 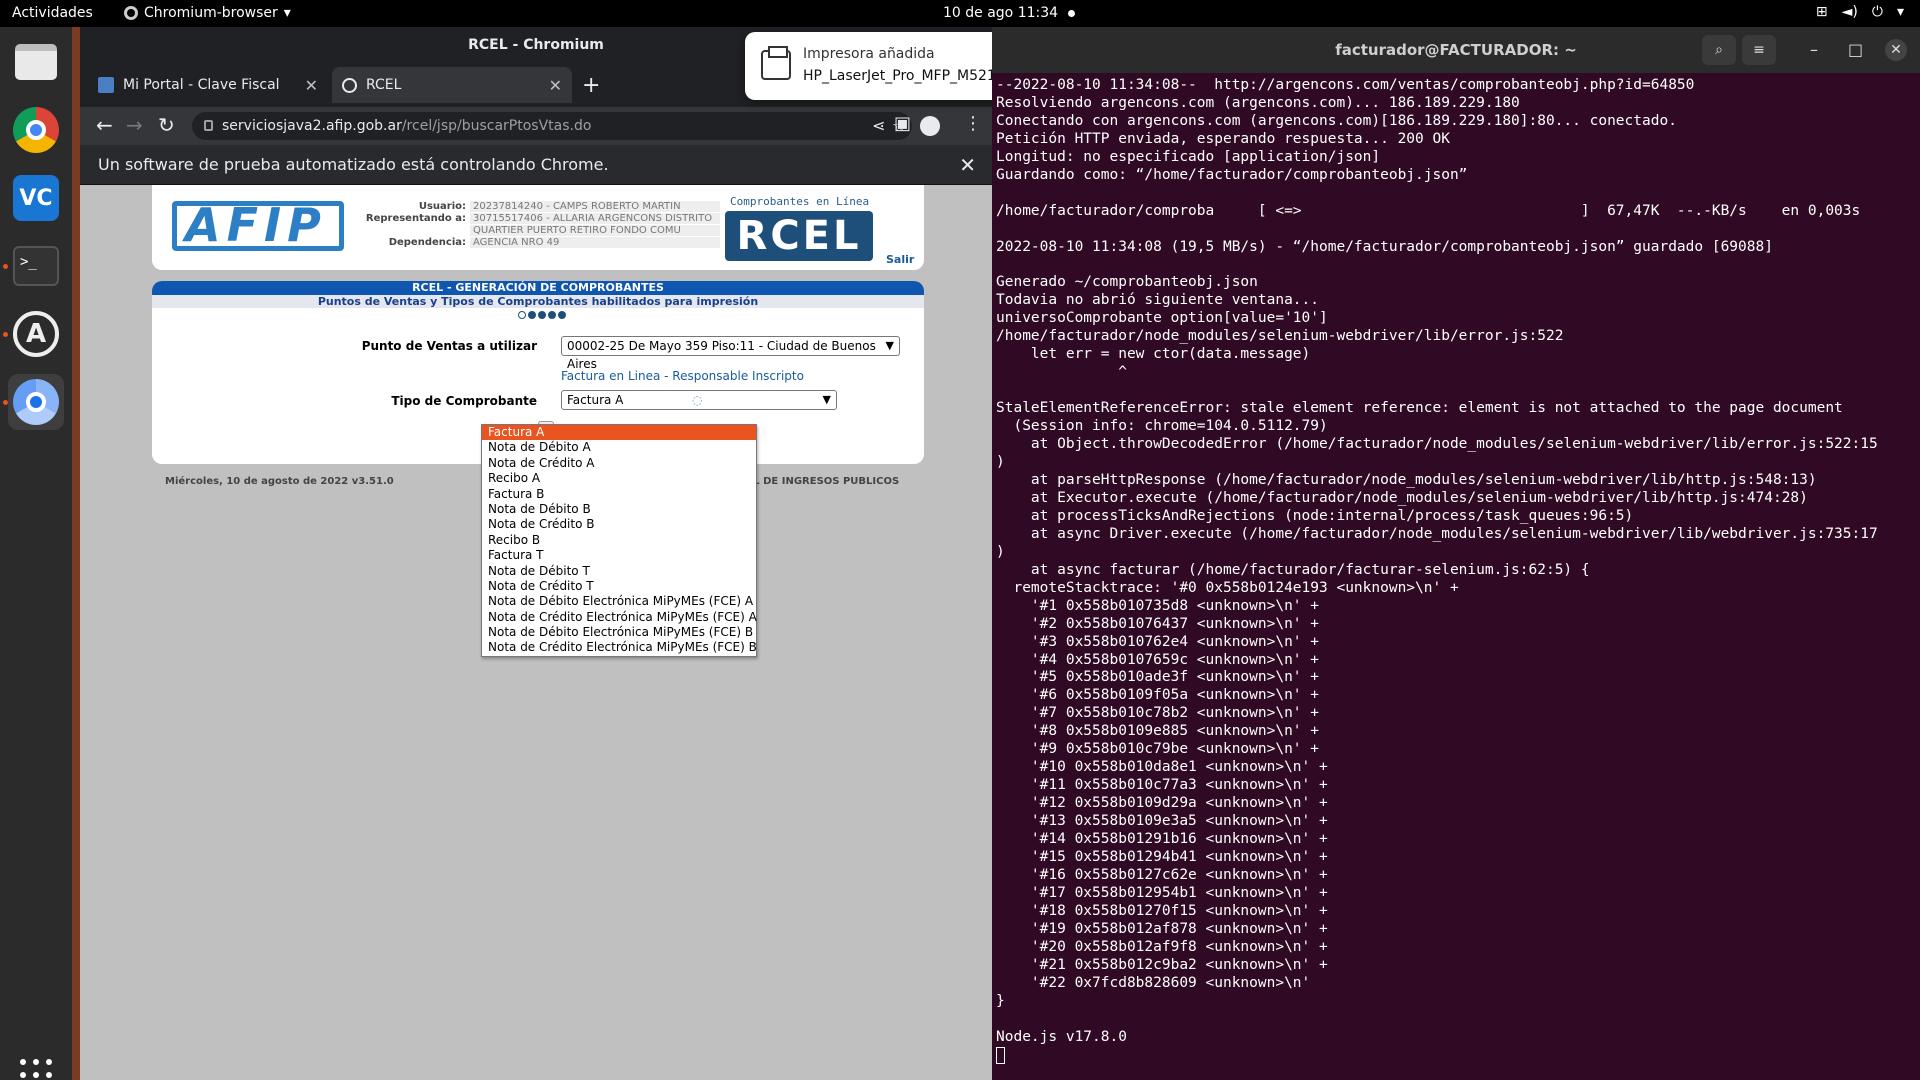 I want to click on printer-icon, so click(x=776, y=63).